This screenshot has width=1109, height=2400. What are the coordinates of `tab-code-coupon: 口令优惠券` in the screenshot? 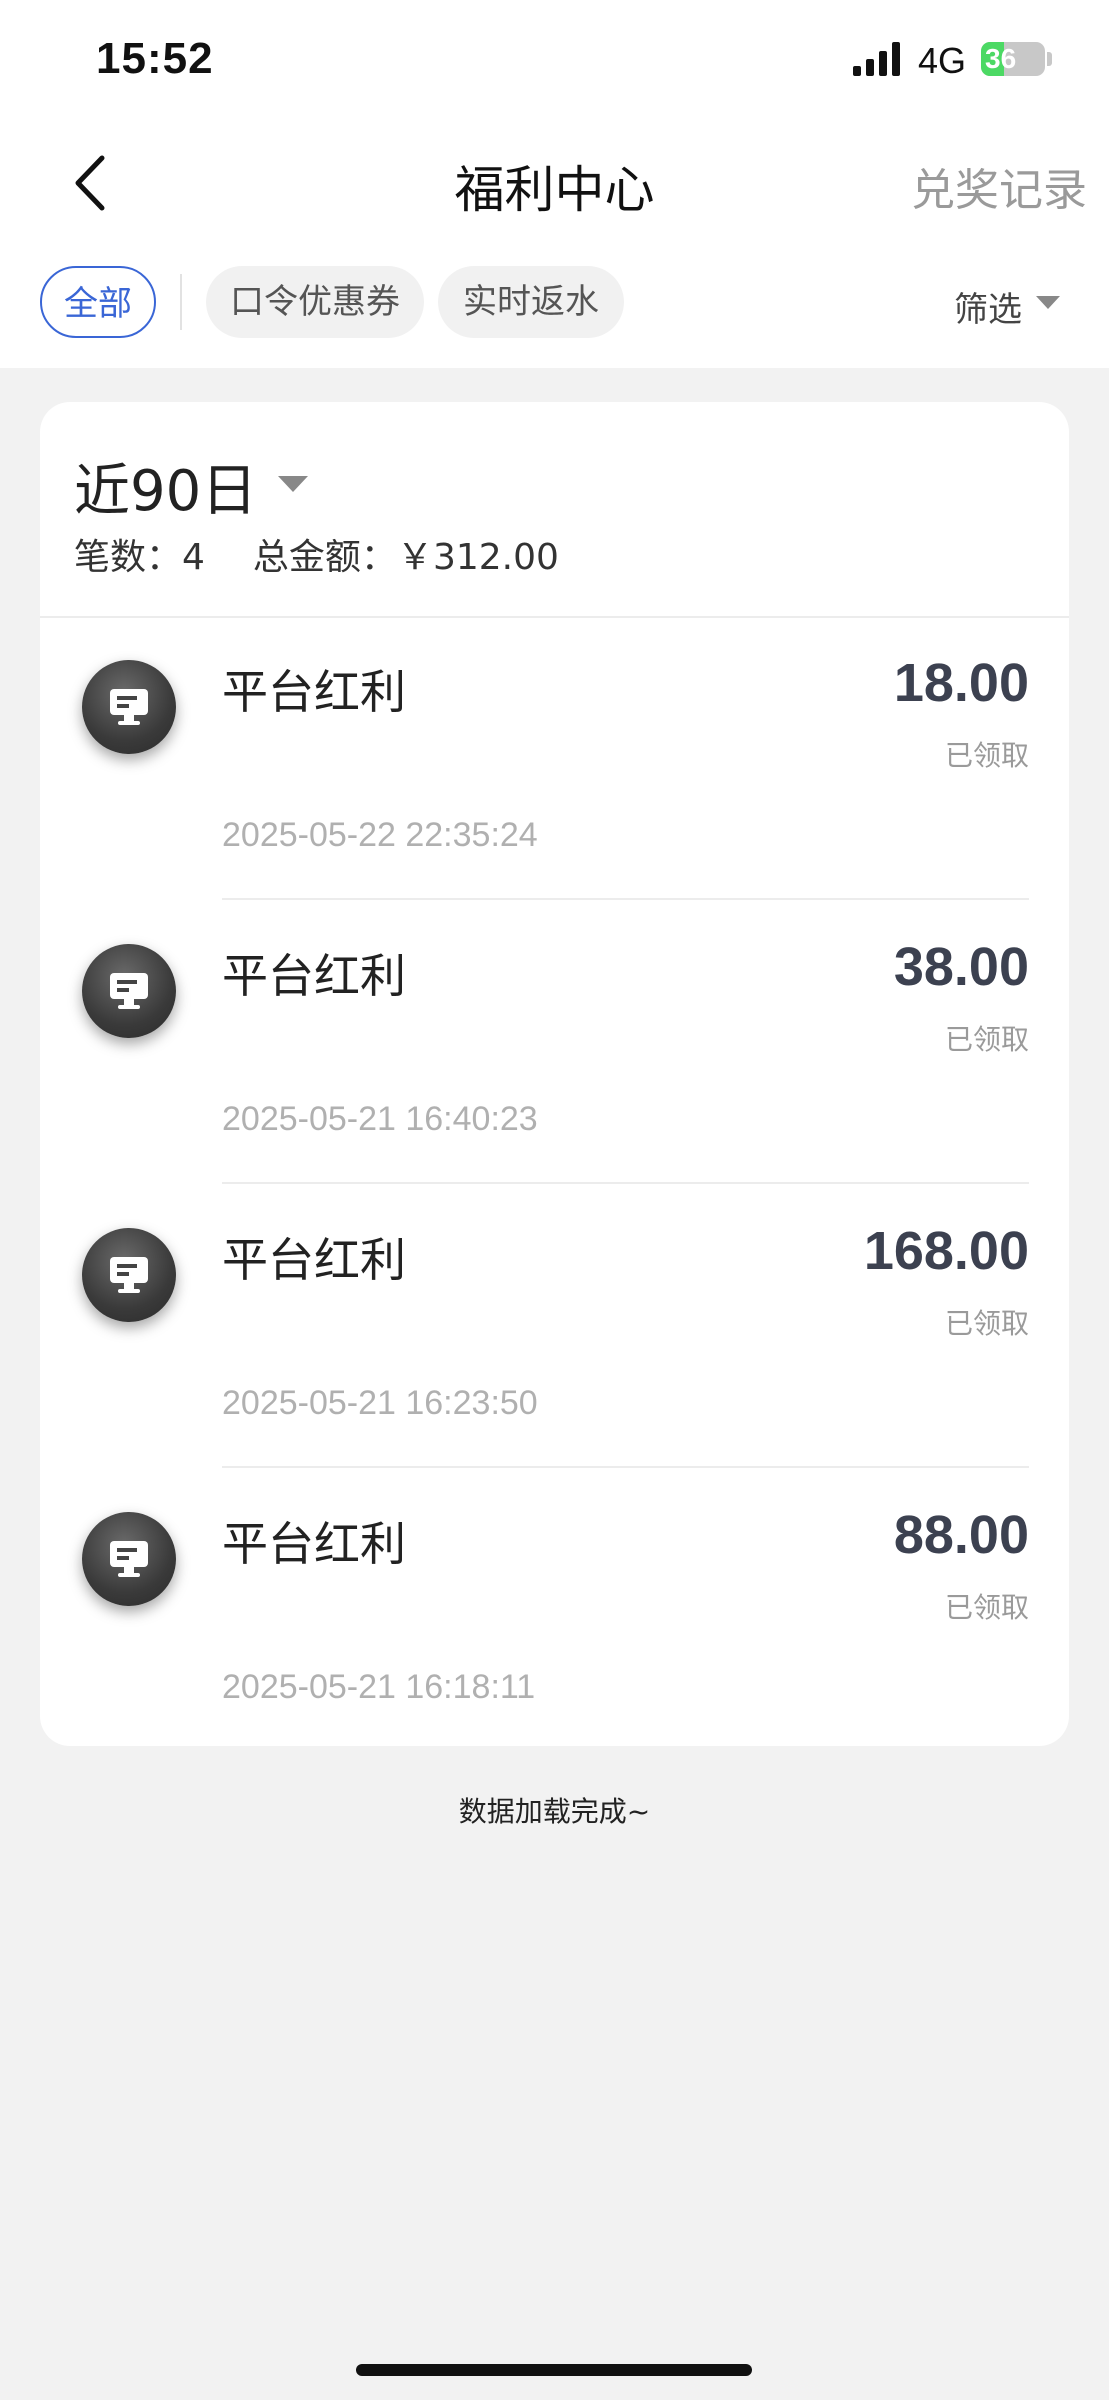 It's located at (315, 302).